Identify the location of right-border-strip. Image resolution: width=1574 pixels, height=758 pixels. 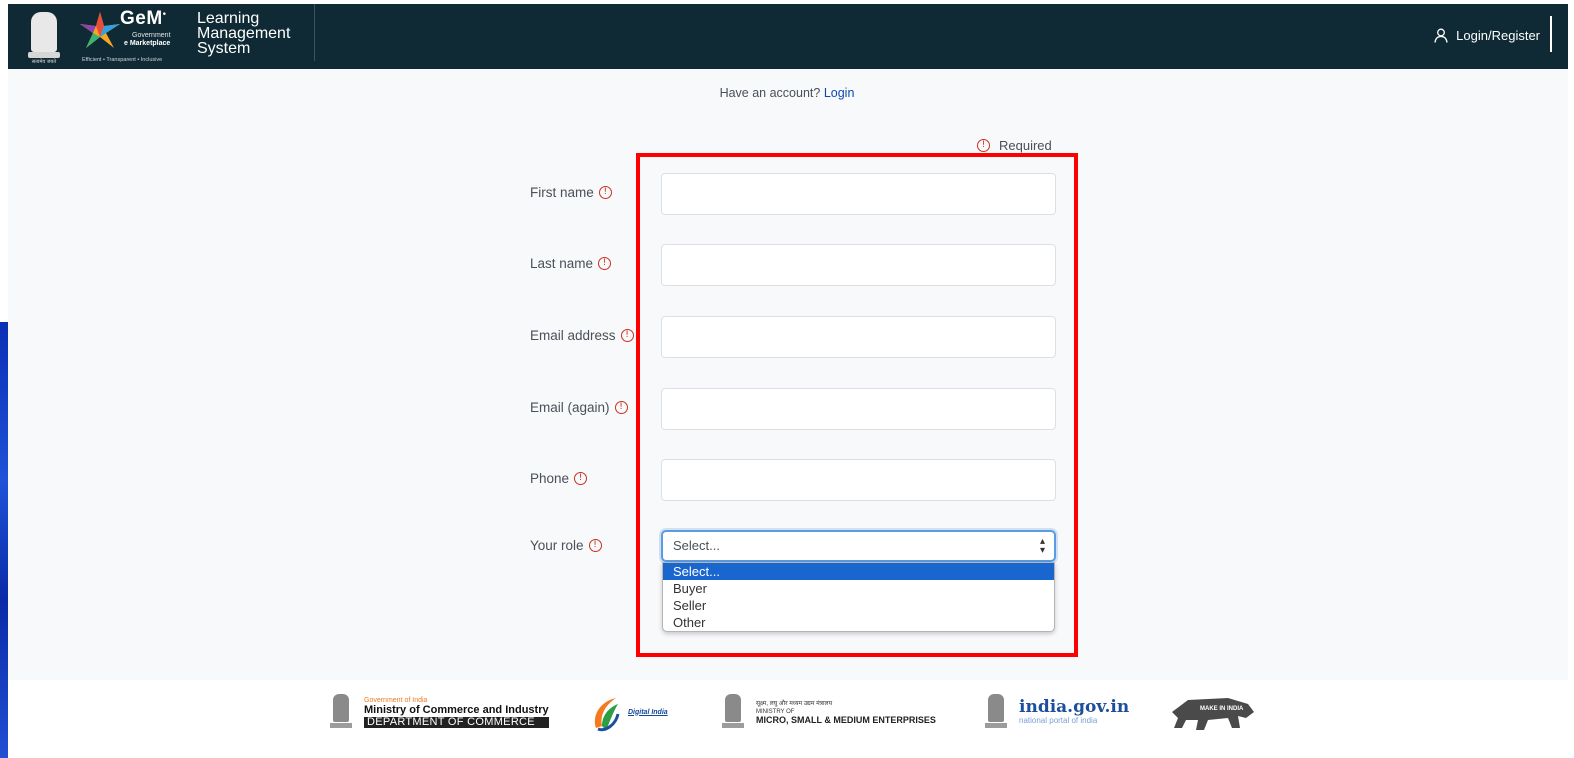
(1571, 379).